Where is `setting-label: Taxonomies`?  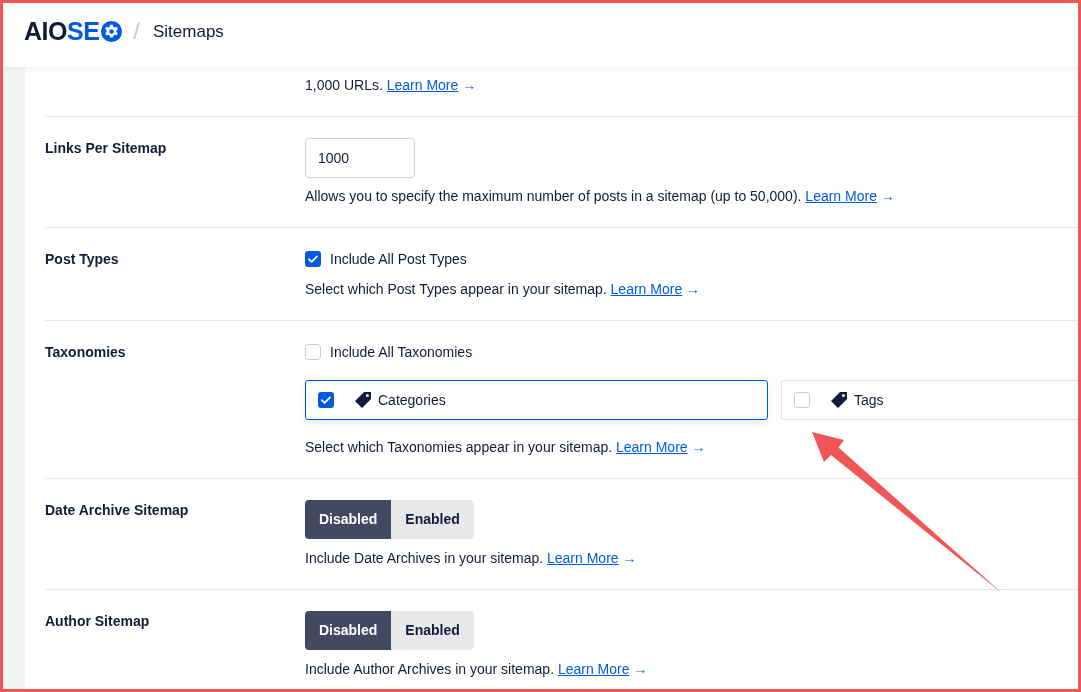 setting-label: Taxonomies is located at coordinates (85, 352).